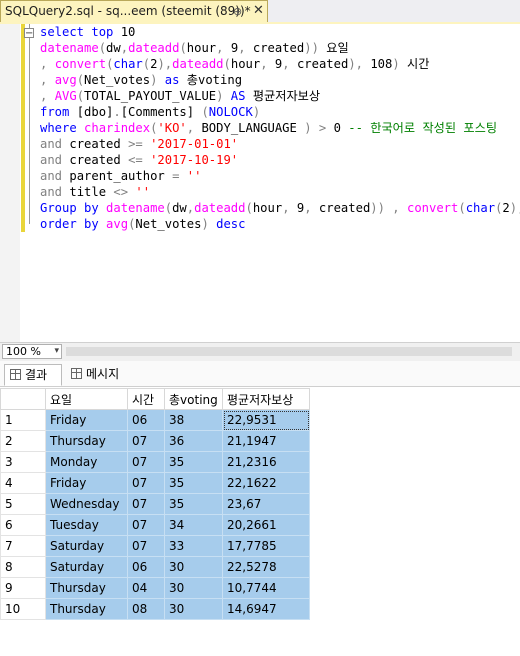 The width and height of the screenshot is (520, 656). Describe the element at coordinates (266, 504) in the screenshot. I see `cell-payout: 23,67` at that location.